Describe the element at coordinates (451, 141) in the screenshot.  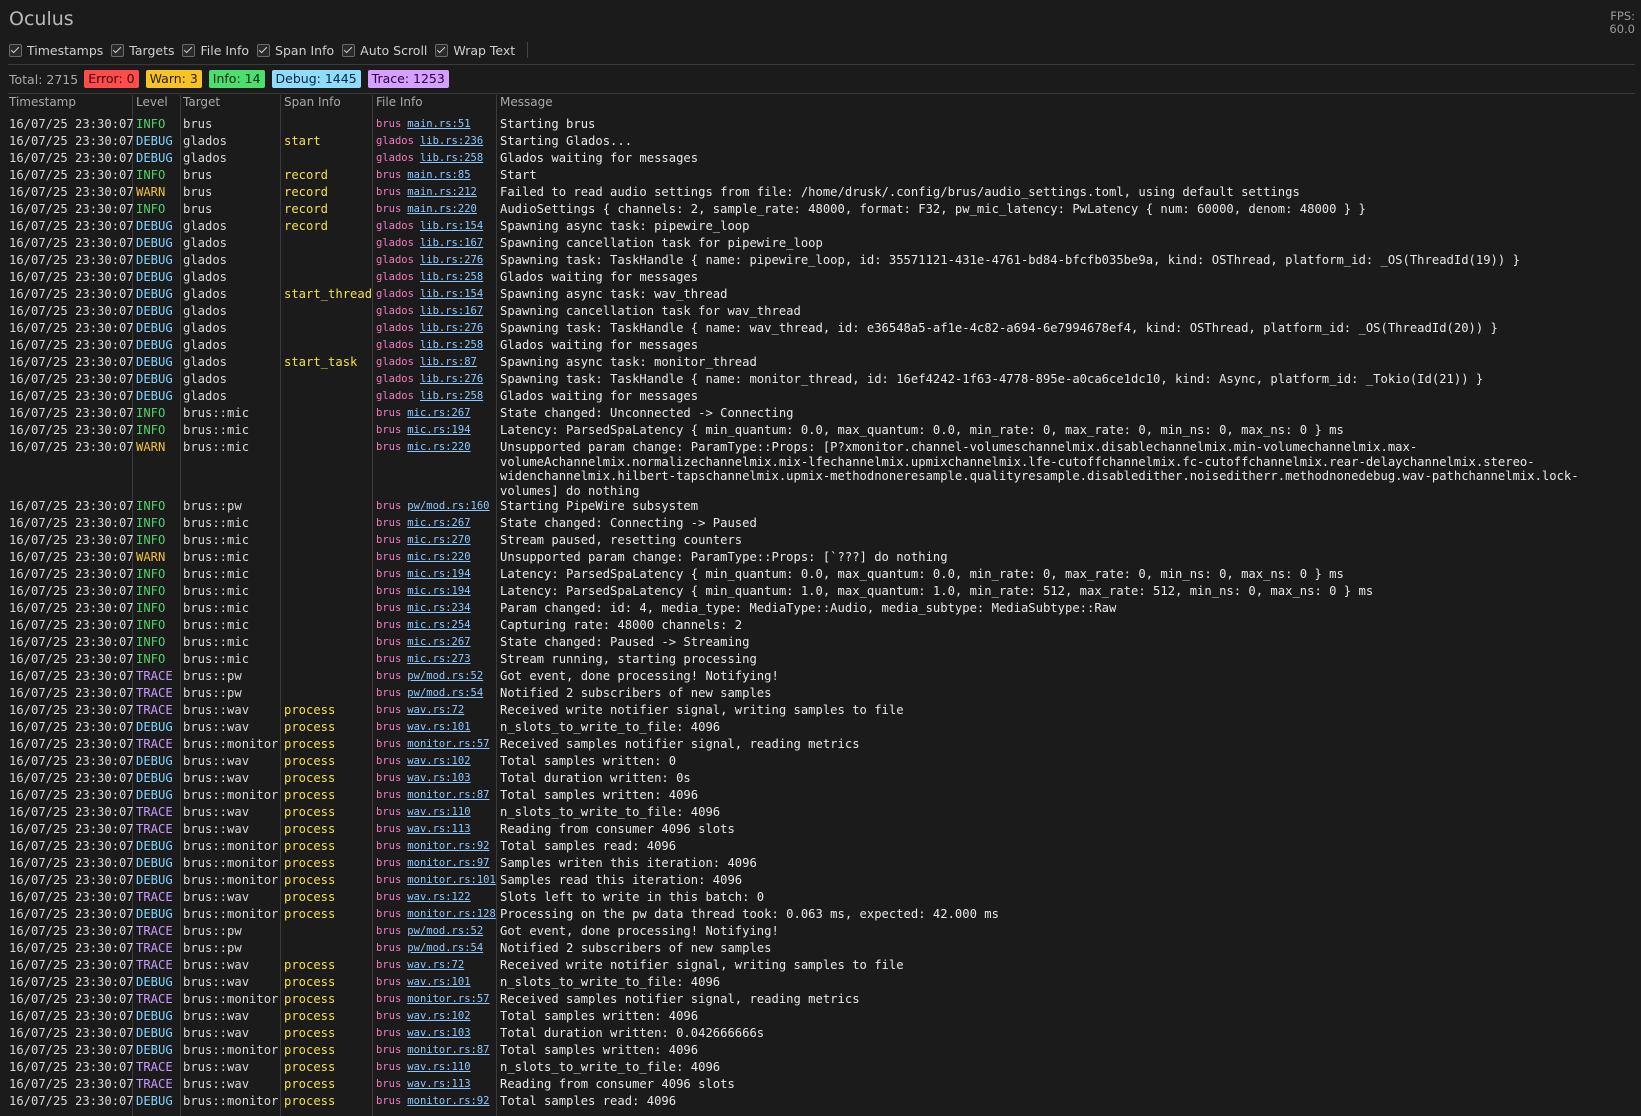
I see `log-file-link: lib.rs:236` at that location.